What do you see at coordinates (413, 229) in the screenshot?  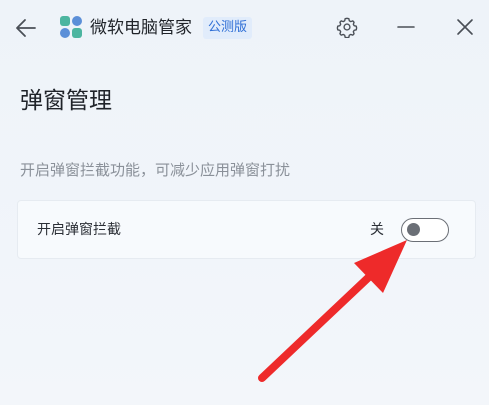 I see `toggle-knob` at bounding box center [413, 229].